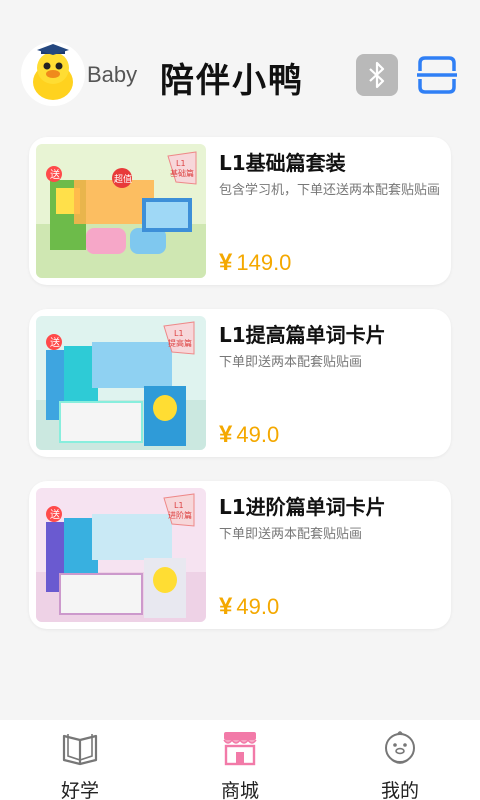 This screenshot has height=800, width=480. I want to click on promo-tag: 超值, so click(123, 179).